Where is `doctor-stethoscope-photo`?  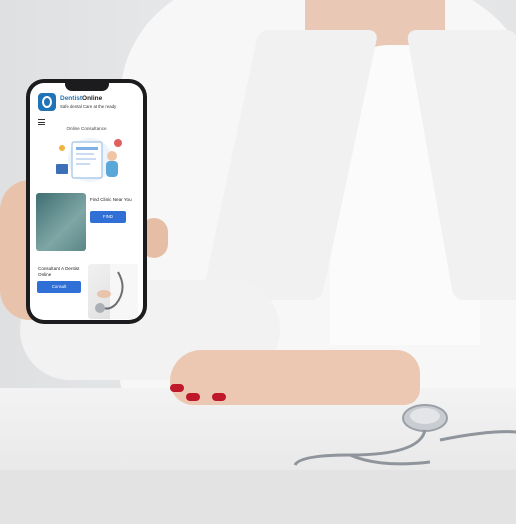
doctor-stethoscope-photo is located at coordinates (113, 291).